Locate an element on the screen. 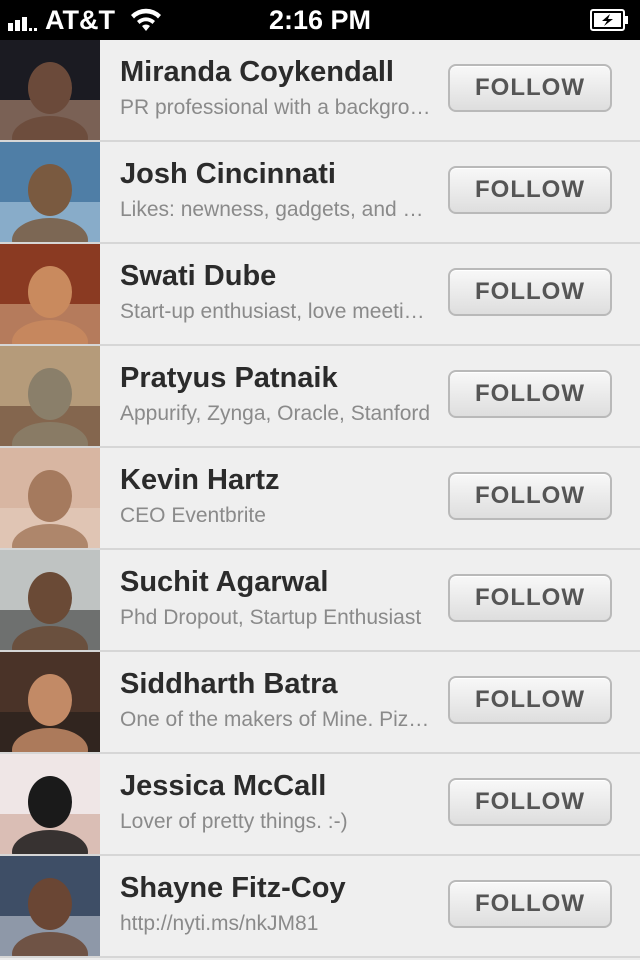 The image size is (640, 960). user-row: Kevin Hartz CEO Eventbrite FOLLOW is located at coordinates (320, 499).